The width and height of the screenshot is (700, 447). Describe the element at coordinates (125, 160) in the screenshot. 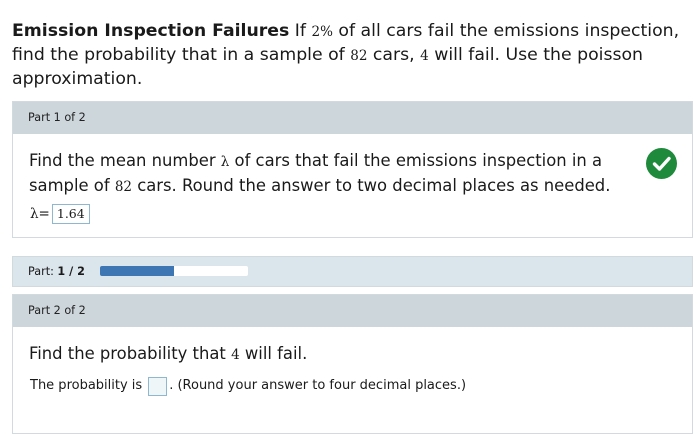

I see `part-1-question-text-1: Find the mean number` at that location.